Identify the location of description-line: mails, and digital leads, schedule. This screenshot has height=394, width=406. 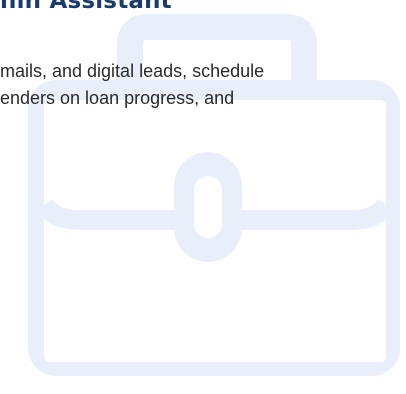
(132, 71).